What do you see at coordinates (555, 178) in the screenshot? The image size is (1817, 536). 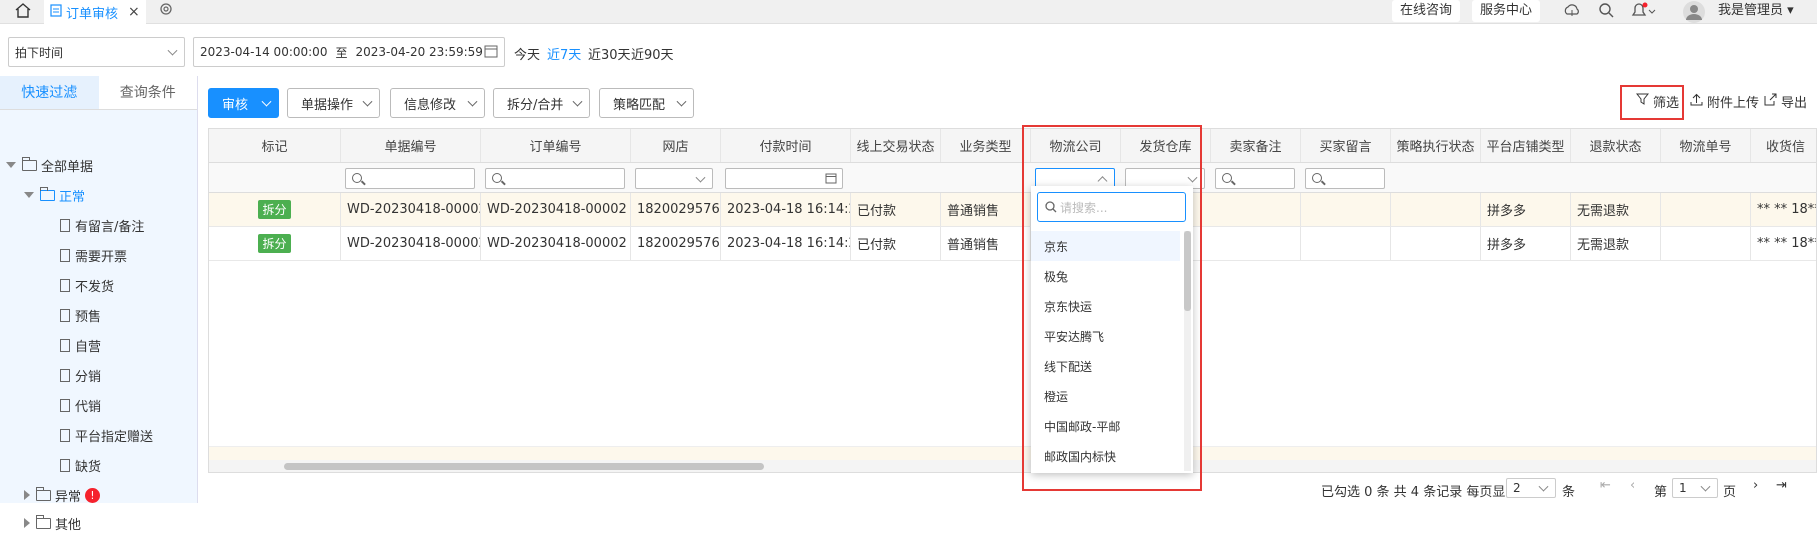 I see `order-no-filter-input` at bounding box center [555, 178].